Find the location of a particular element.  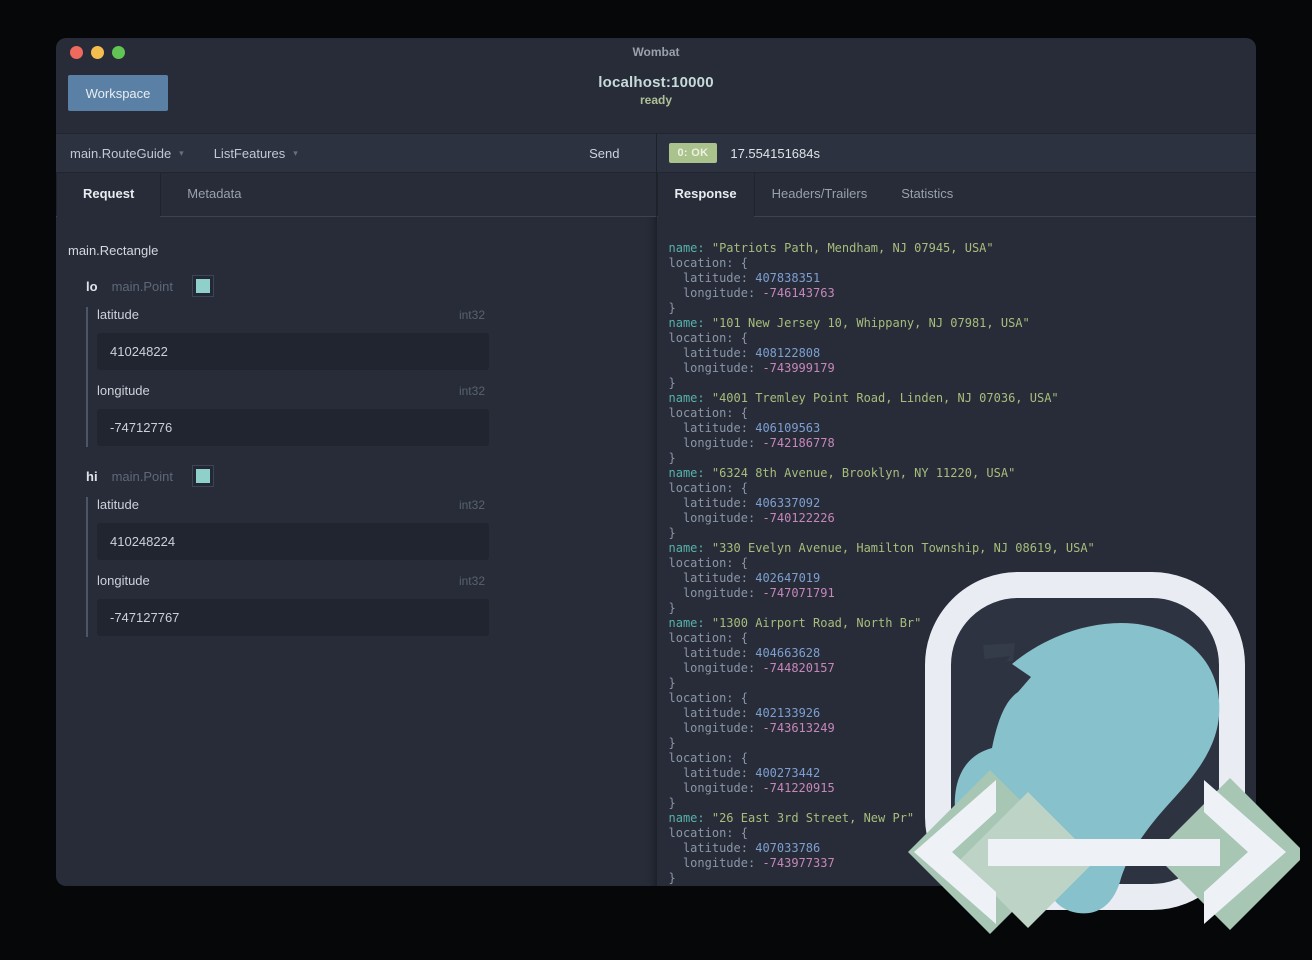

message-type-label: main.Rectangle is located at coordinates (113, 250).